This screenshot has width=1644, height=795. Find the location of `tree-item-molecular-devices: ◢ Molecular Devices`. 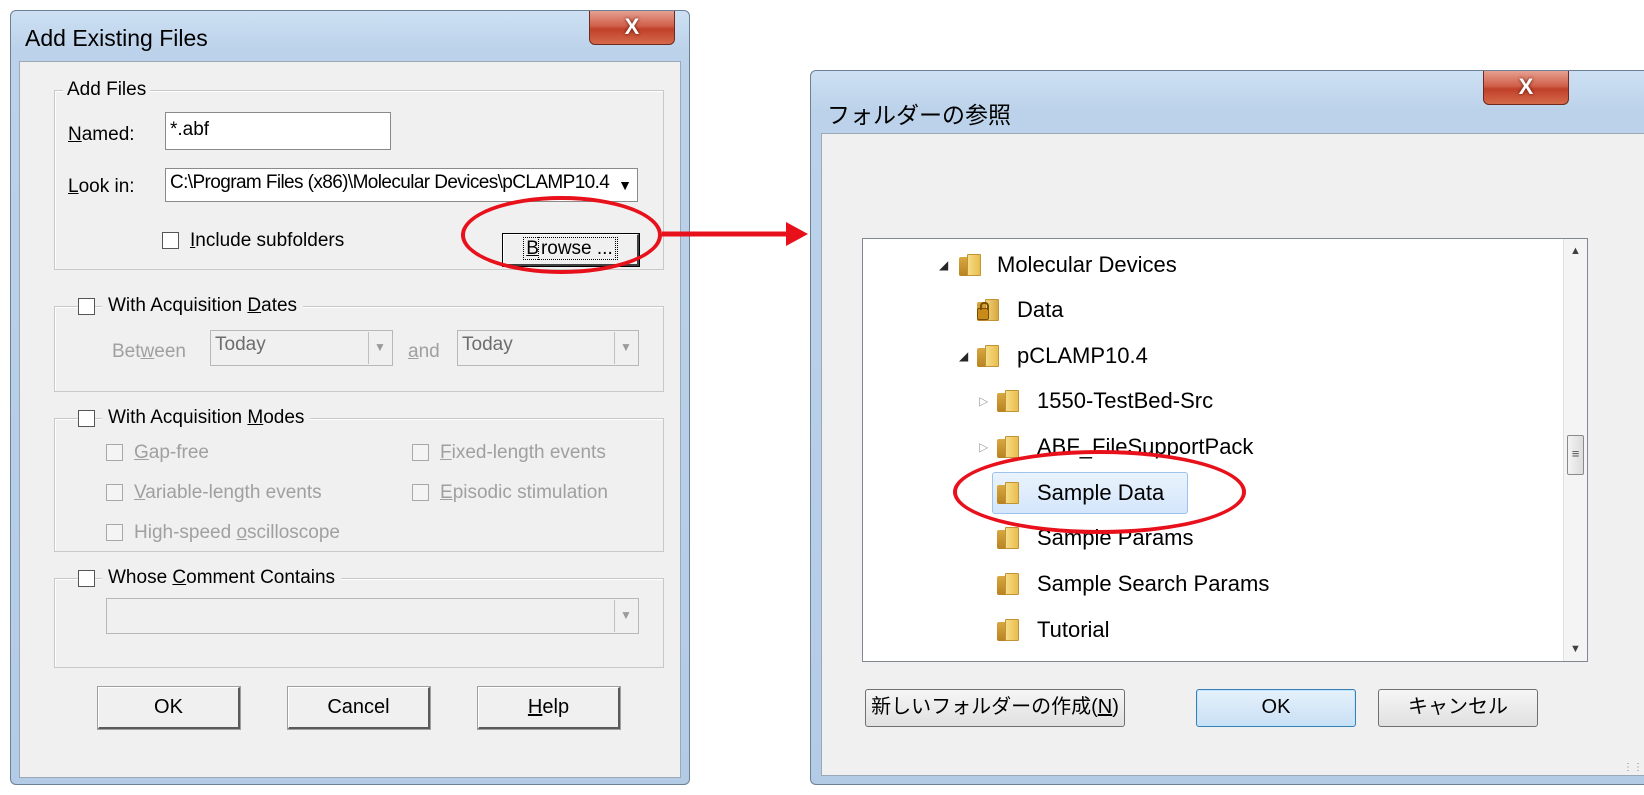

tree-item-molecular-devices: ◢ Molecular Devices is located at coordinates (1213, 265).